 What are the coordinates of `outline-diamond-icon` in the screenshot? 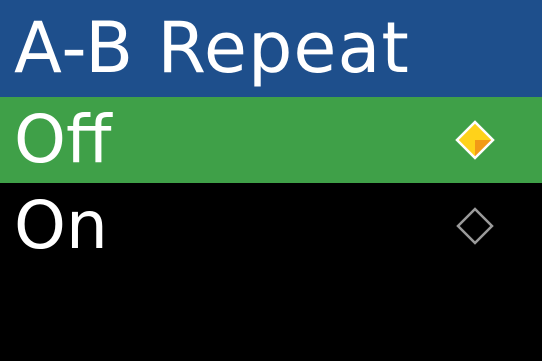 It's located at (475, 226).